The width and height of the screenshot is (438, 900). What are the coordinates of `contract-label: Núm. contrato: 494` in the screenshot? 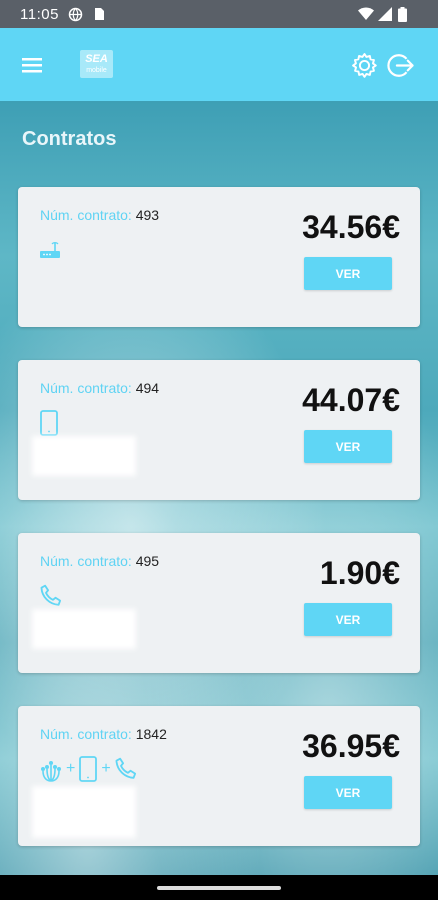 It's located at (99, 388).